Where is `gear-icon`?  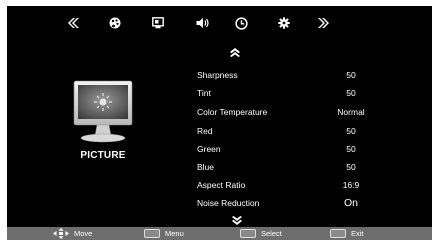 gear-icon is located at coordinates (284, 23).